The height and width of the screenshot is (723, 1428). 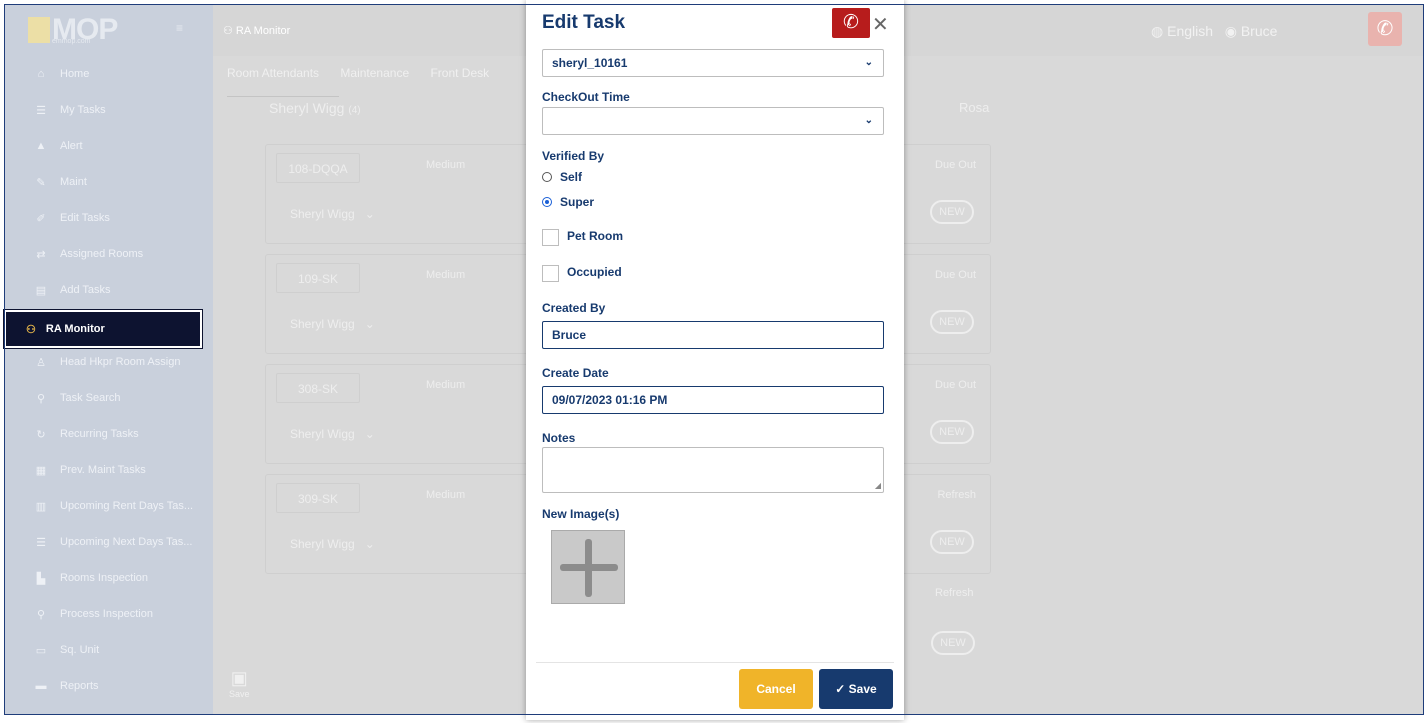 What do you see at coordinates (1230, 31) in the screenshot?
I see `user-icon: ◉` at bounding box center [1230, 31].